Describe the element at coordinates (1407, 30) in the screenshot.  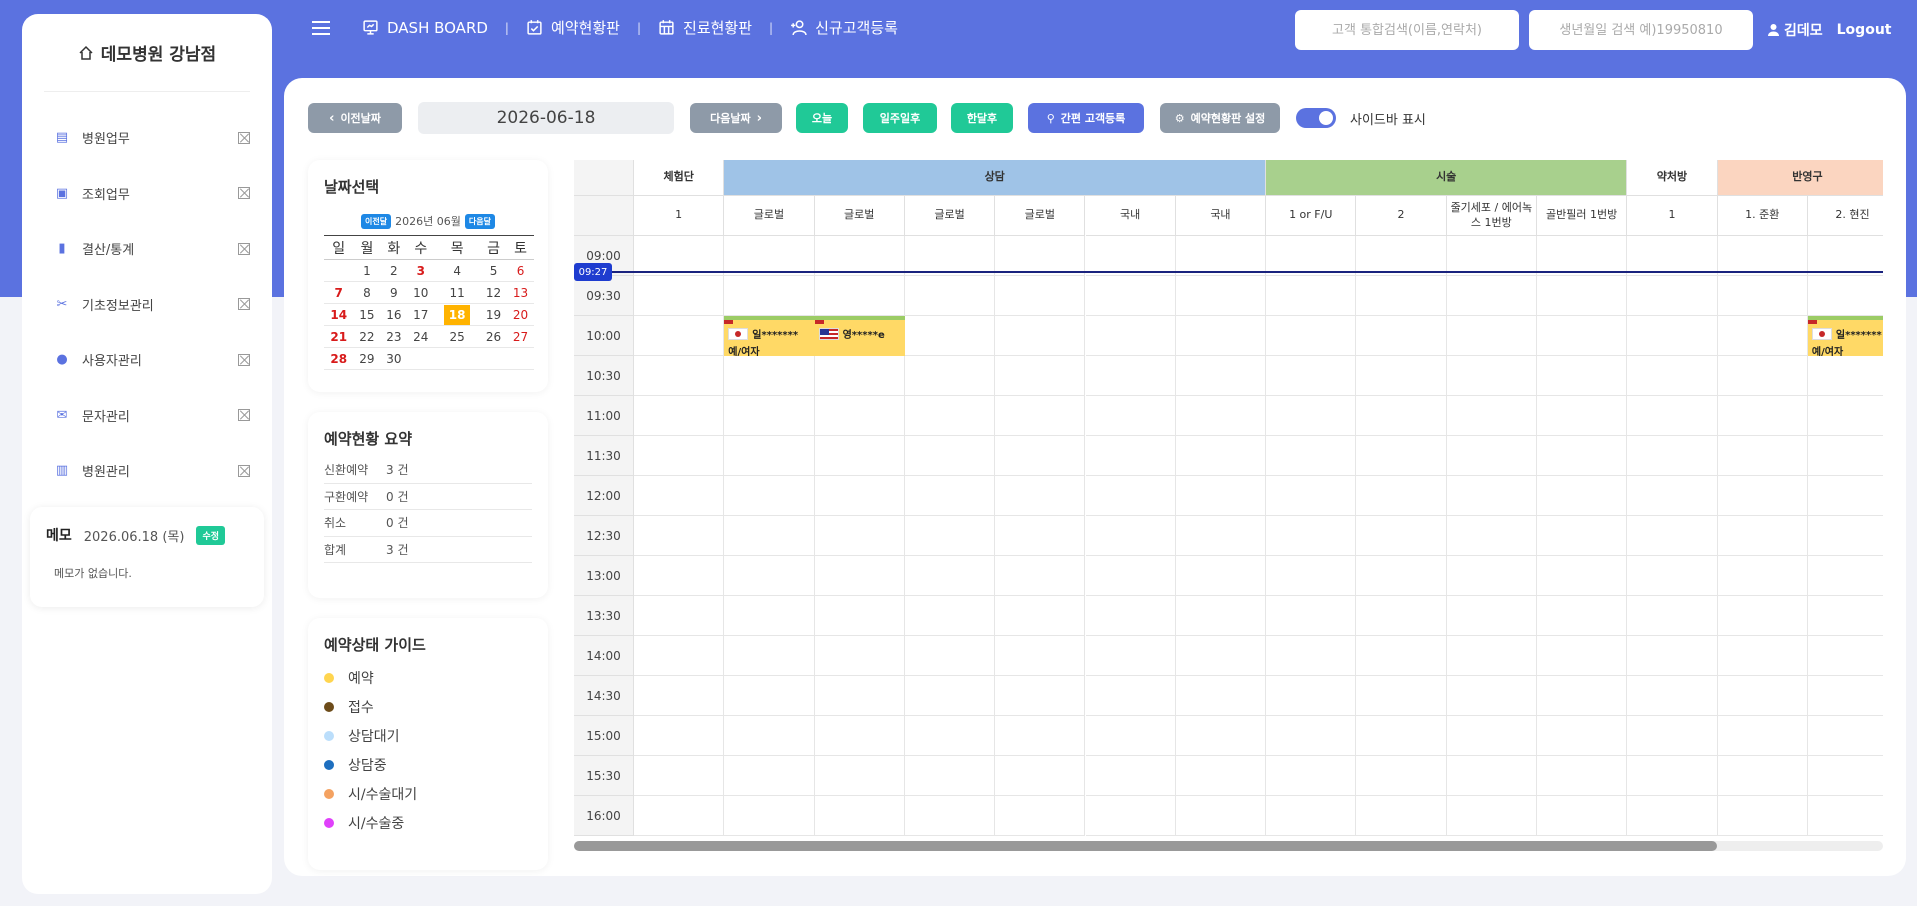
I see `customer-search-input` at that location.